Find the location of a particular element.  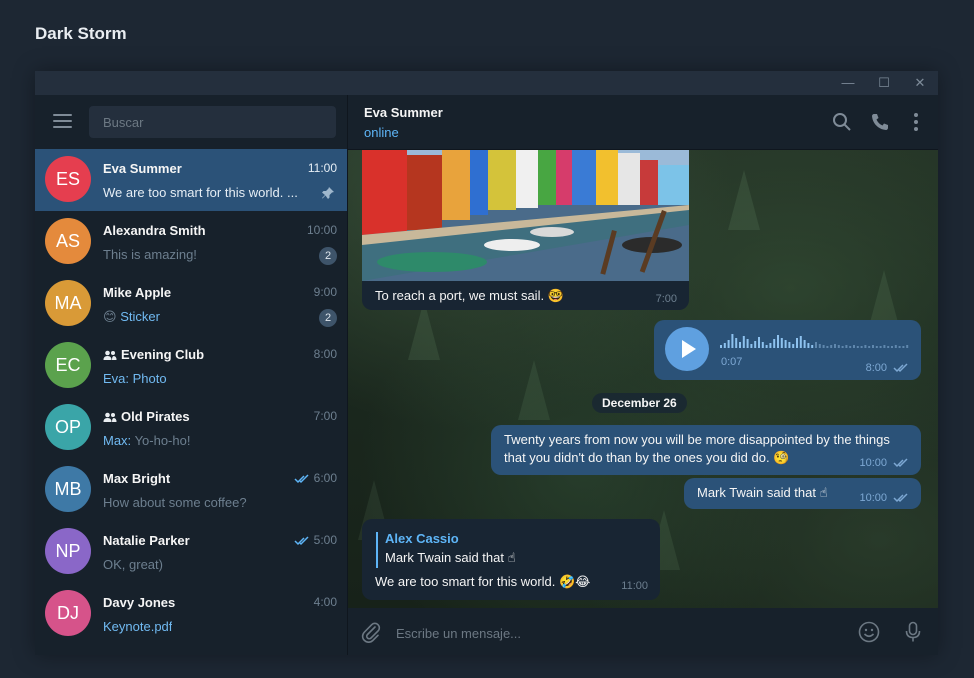

chat-time-text: 4:00 is located at coordinates (325, 602).